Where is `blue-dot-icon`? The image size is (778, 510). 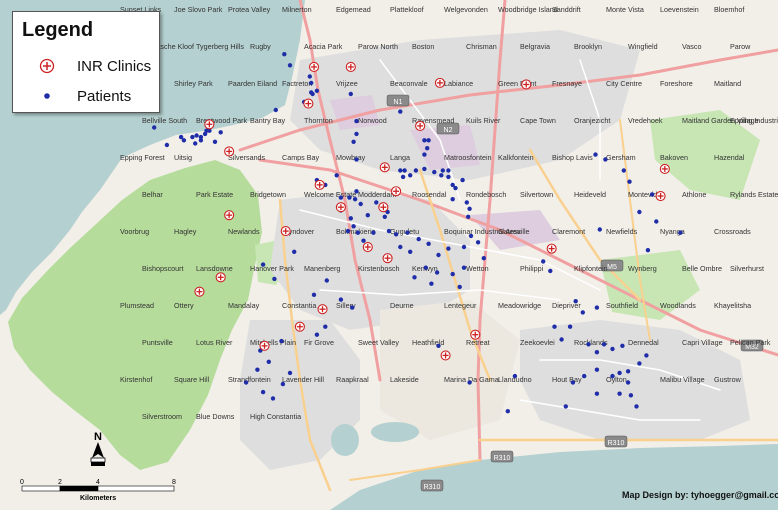
blue-dot-icon is located at coordinates (47, 96).